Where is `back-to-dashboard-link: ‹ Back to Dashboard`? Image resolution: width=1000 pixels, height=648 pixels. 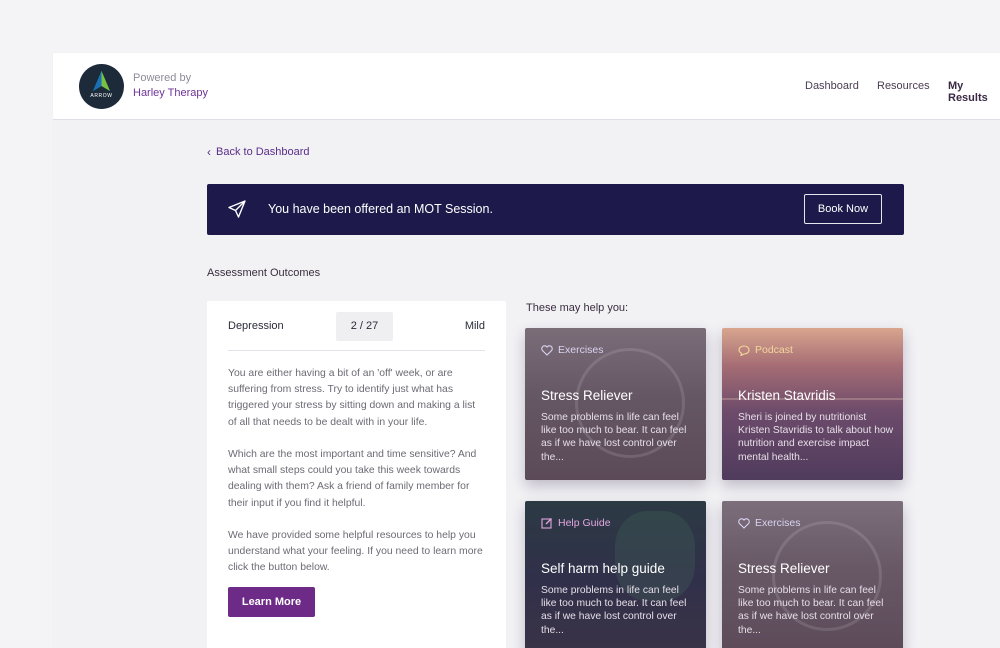
back-to-dashboard-link: ‹ Back to Dashboard is located at coordinates (258, 152).